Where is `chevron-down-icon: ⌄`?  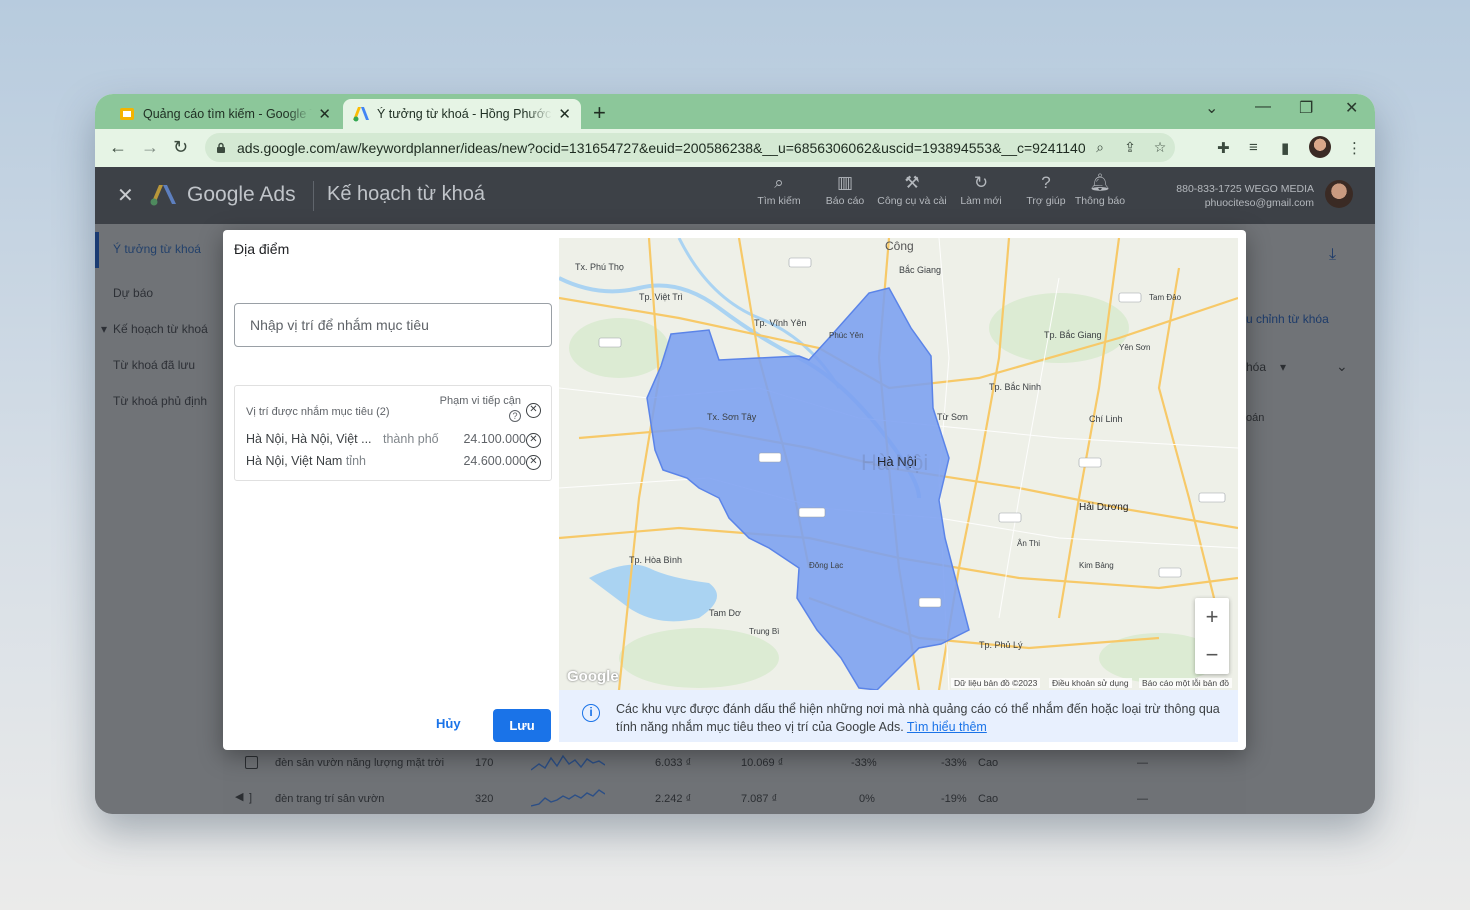 chevron-down-icon: ⌄ is located at coordinates (1342, 366).